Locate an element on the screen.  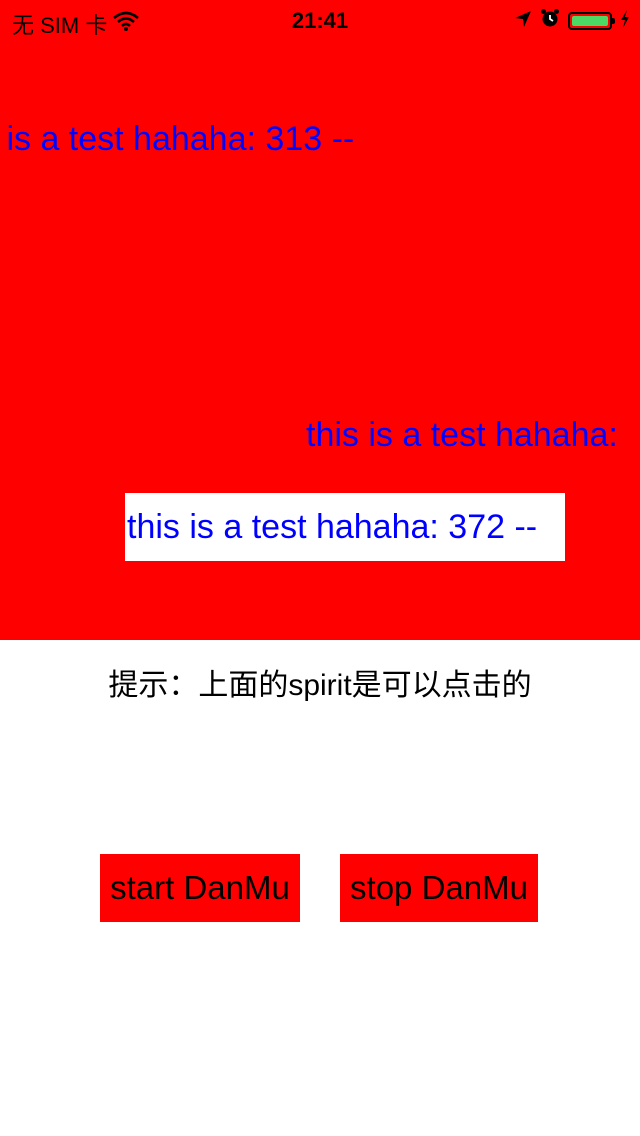
battery-icon is located at coordinates (591, 21).